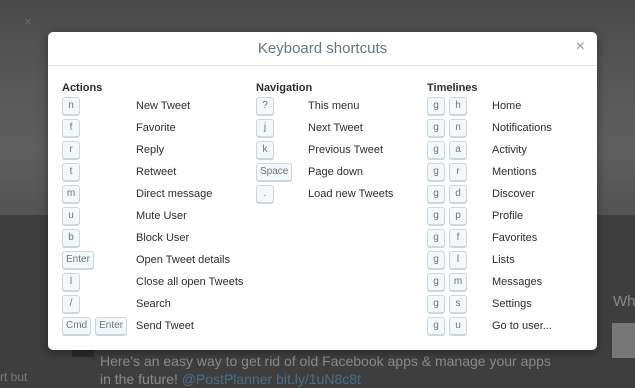 This screenshot has height=388, width=635. I want to click on shortcut-row: g d Discover, so click(481, 196).